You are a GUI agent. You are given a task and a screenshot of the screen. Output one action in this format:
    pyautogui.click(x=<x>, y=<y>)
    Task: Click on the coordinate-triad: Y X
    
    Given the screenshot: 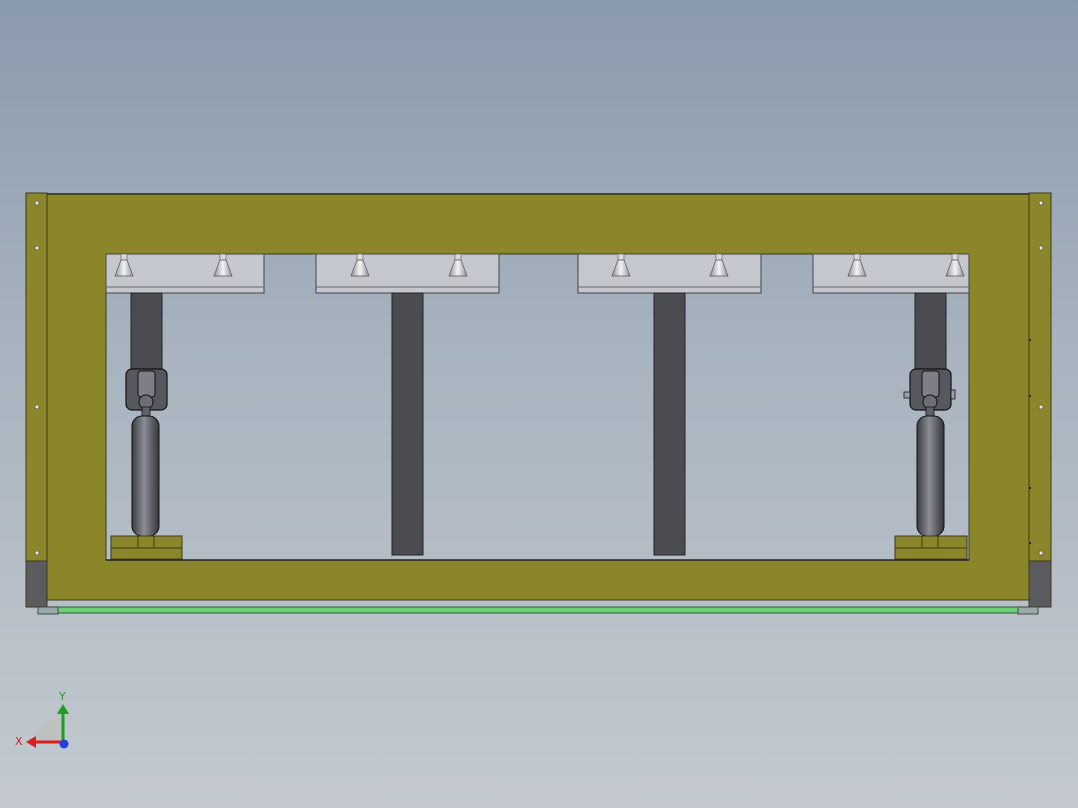 What is the action you would take?
    pyautogui.click(x=42, y=719)
    